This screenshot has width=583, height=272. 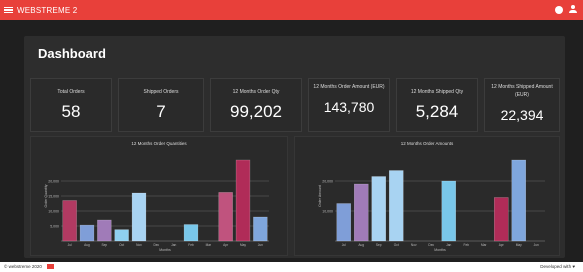 I want to click on stat-card-total-orders: Total Orders 58, so click(x=71, y=105).